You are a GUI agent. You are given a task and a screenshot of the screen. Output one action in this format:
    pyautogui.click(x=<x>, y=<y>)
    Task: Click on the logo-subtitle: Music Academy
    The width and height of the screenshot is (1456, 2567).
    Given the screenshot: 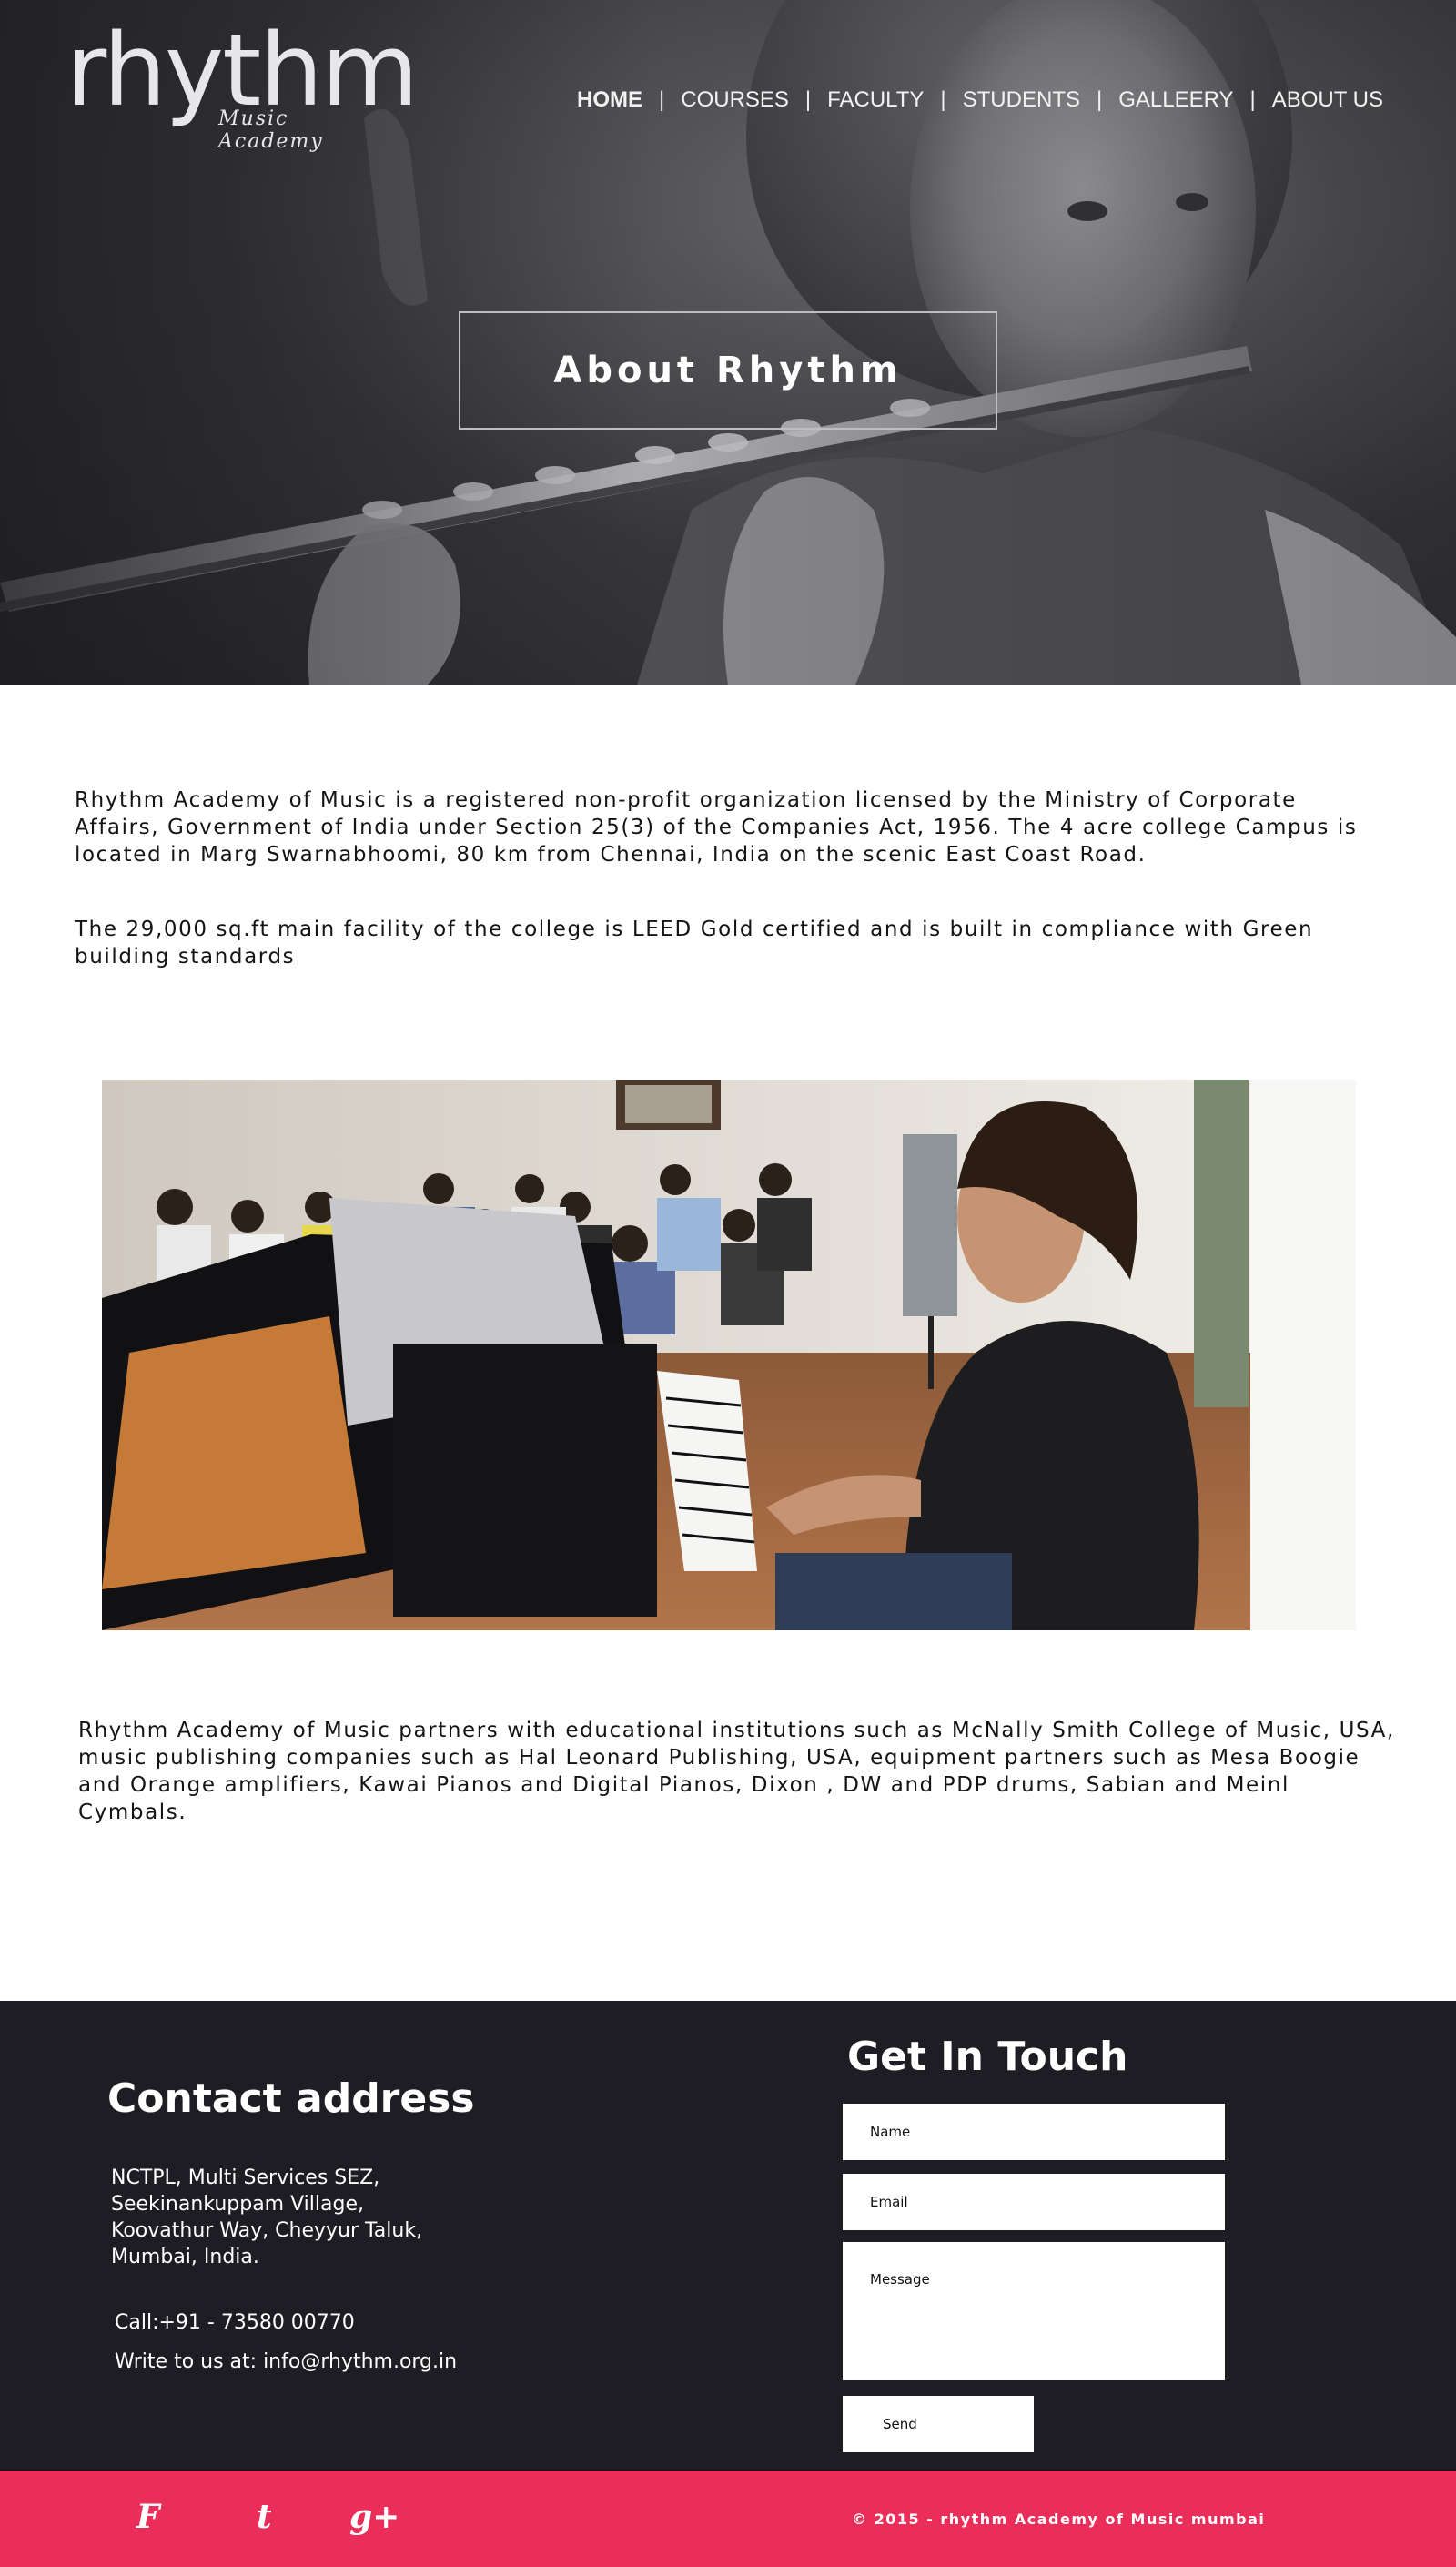 What is the action you would take?
    pyautogui.click(x=271, y=130)
    